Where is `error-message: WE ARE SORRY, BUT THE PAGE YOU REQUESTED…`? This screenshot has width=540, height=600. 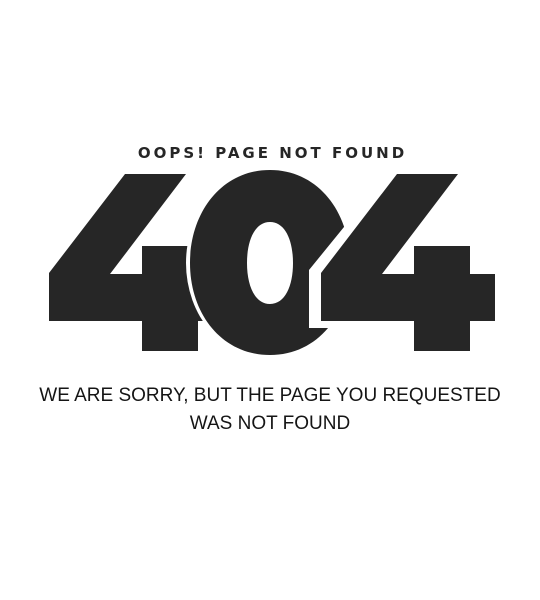
error-message: WE ARE SORRY, BUT THE PAGE YOU REQUESTED… is located at coordinates (270, 409).